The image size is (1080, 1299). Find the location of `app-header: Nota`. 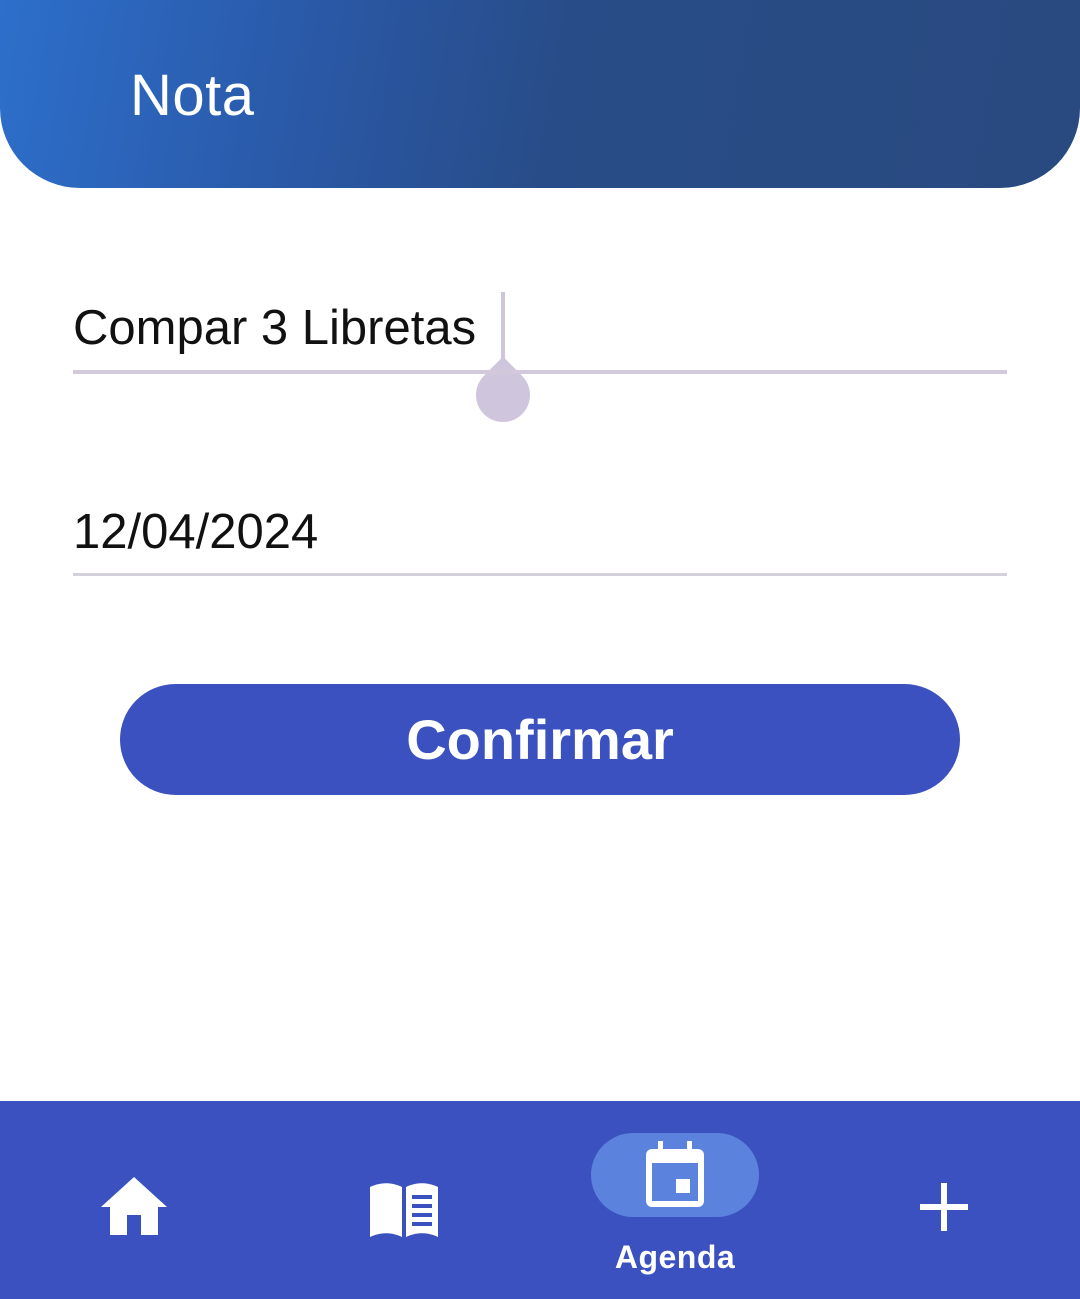

app-header: Nota is located at coordinates (540, 94).